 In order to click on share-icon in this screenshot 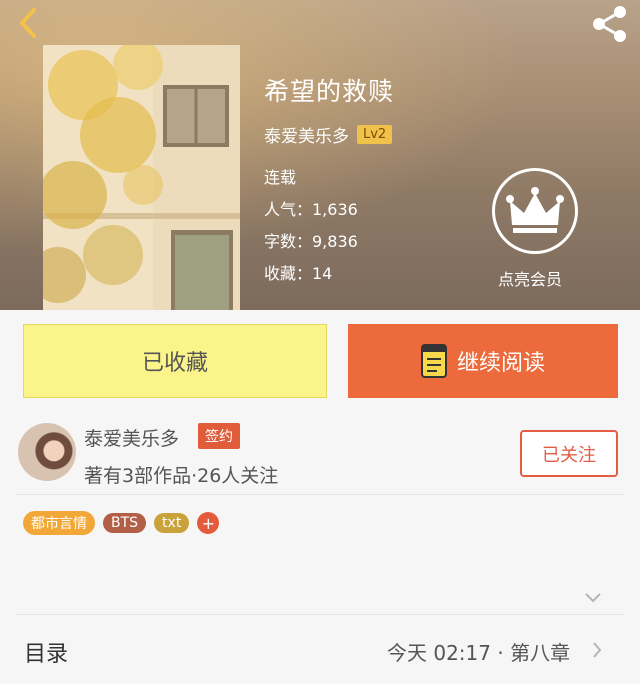, I will do `click(610, 24)`.